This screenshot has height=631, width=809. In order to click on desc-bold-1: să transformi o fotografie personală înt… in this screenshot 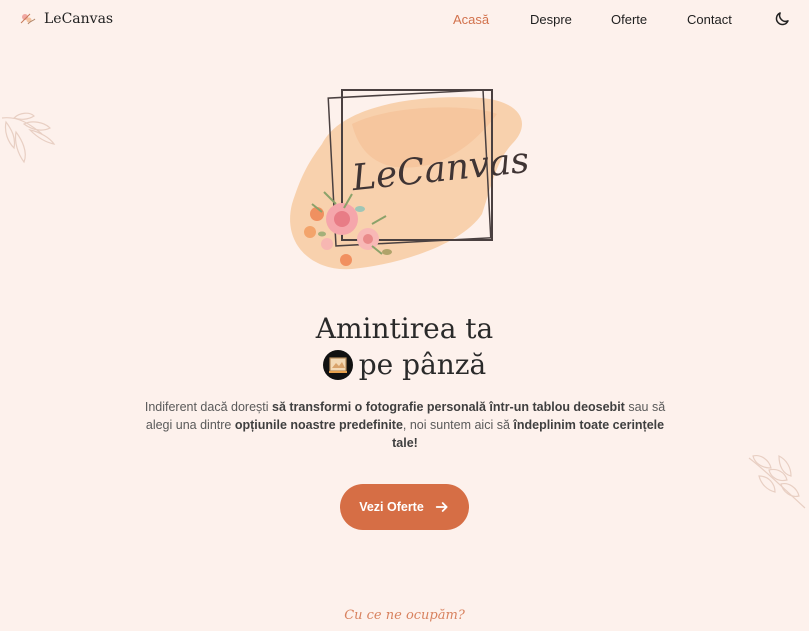, I will do `click(448, 407)`.